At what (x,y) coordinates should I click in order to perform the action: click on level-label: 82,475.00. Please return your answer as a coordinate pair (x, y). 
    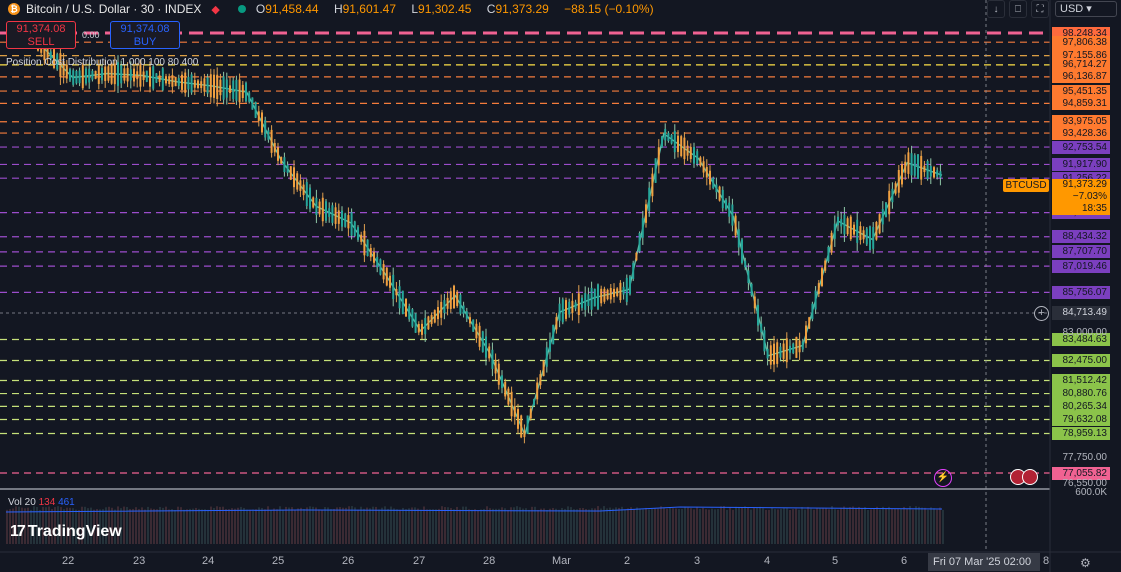
    Looking at the image, I should click on (1081, 360).